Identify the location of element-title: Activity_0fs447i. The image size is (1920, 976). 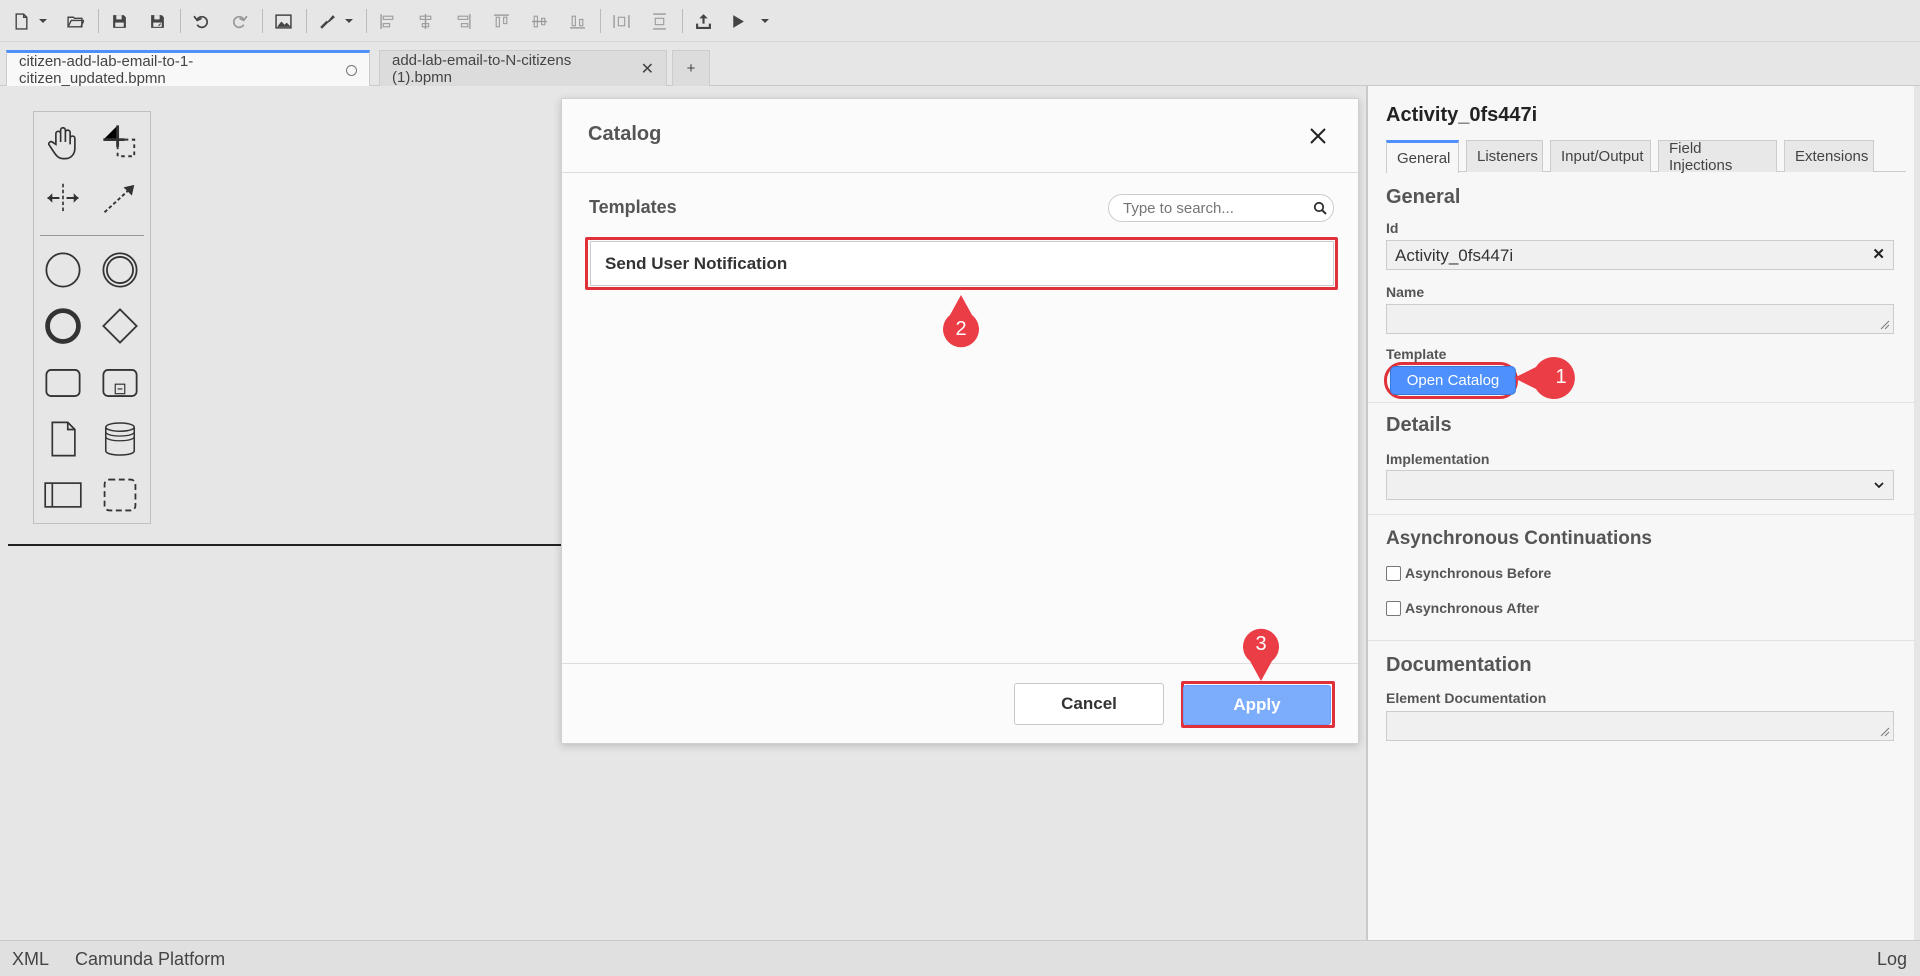
(1462, 115).